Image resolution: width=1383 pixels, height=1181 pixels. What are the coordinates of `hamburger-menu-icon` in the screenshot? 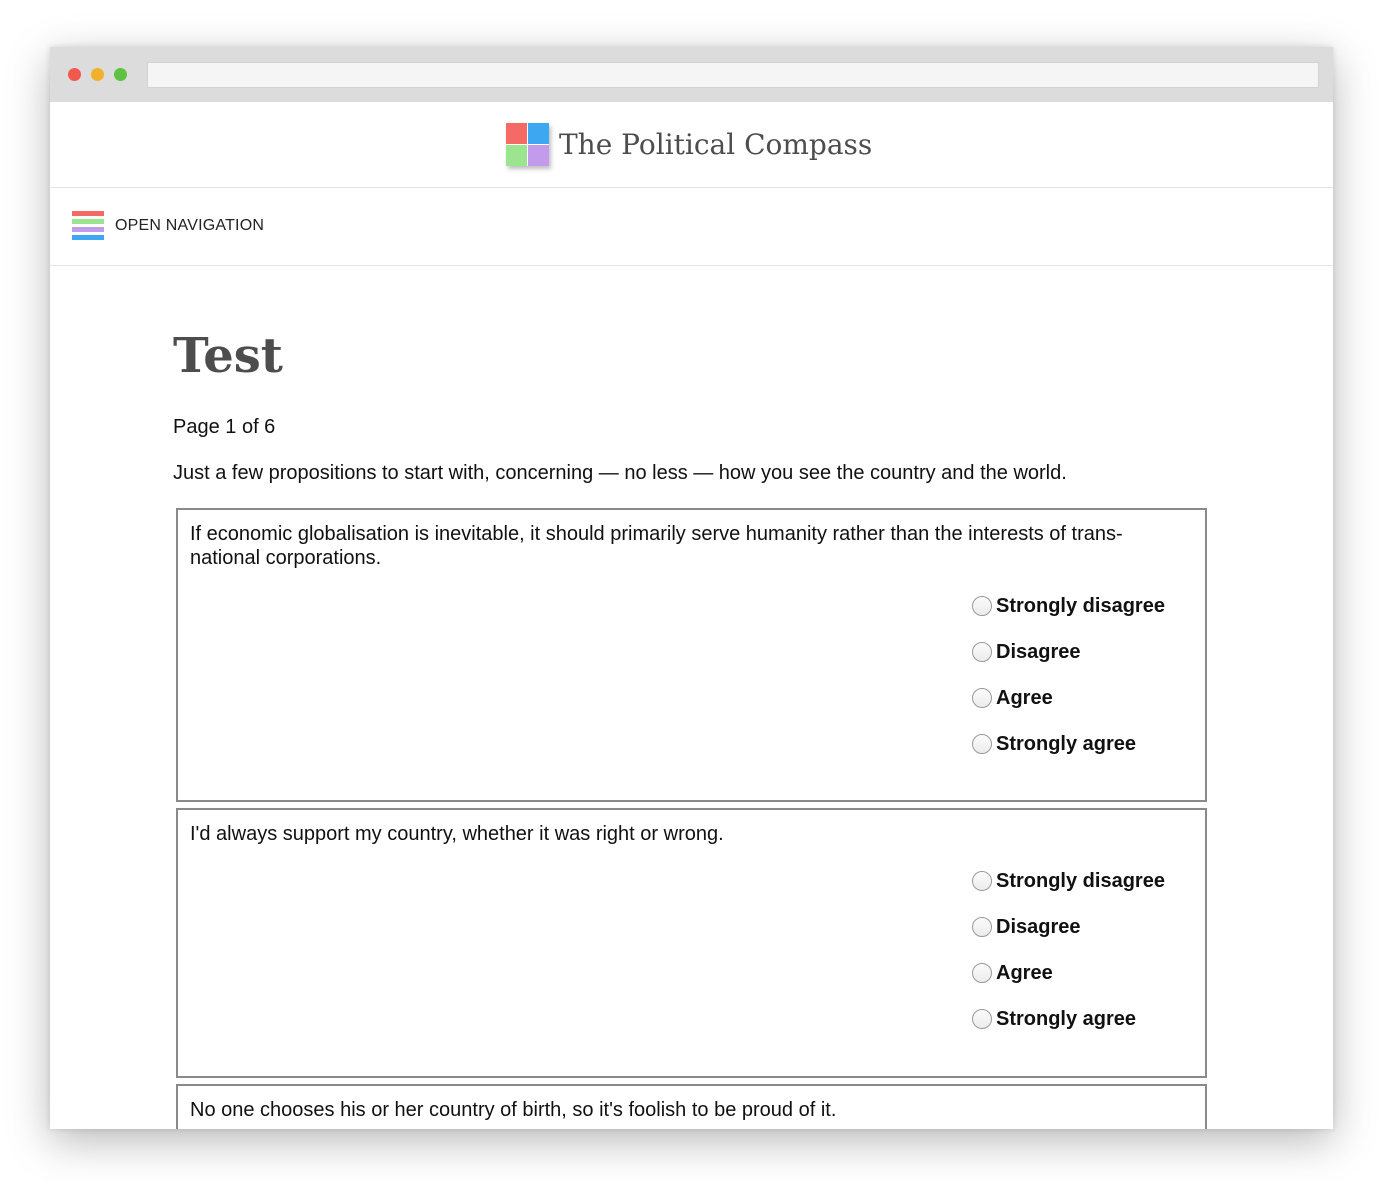 It's located at (88, 227).